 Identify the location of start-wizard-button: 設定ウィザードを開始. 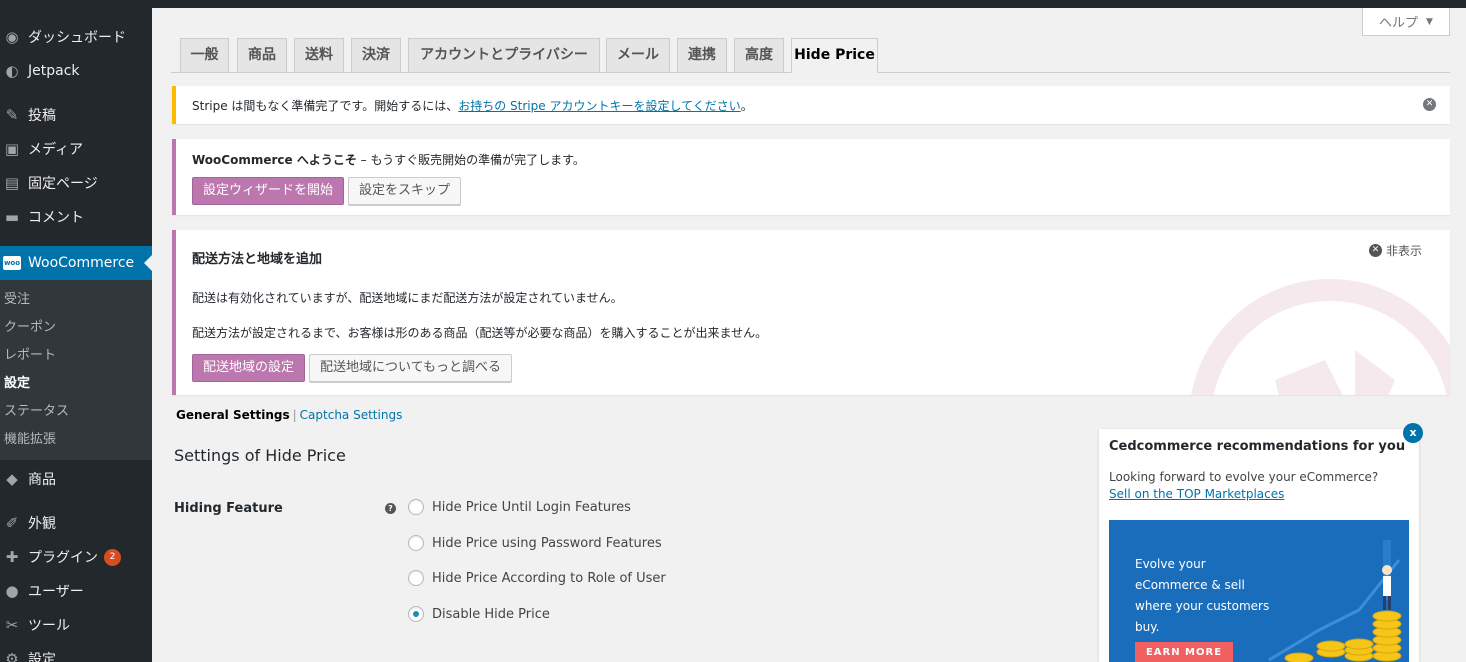
(268, 191).